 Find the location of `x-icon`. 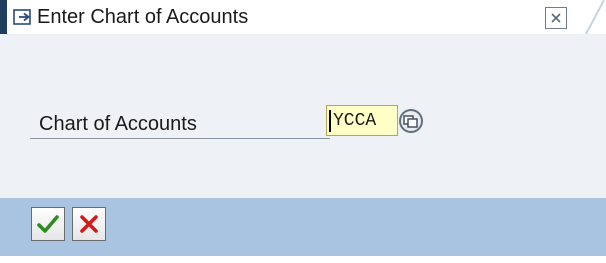

x-icon is located at coordinates (89, 224).